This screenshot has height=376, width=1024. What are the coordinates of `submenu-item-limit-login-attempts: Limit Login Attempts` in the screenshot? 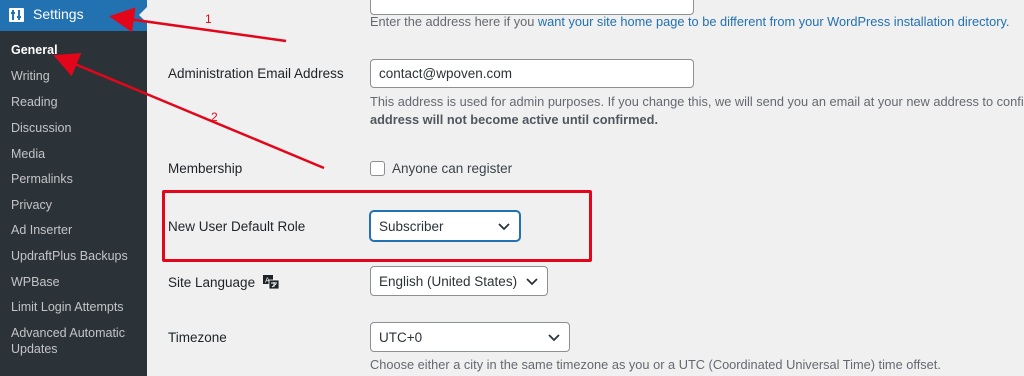 It's located at (76, 307).